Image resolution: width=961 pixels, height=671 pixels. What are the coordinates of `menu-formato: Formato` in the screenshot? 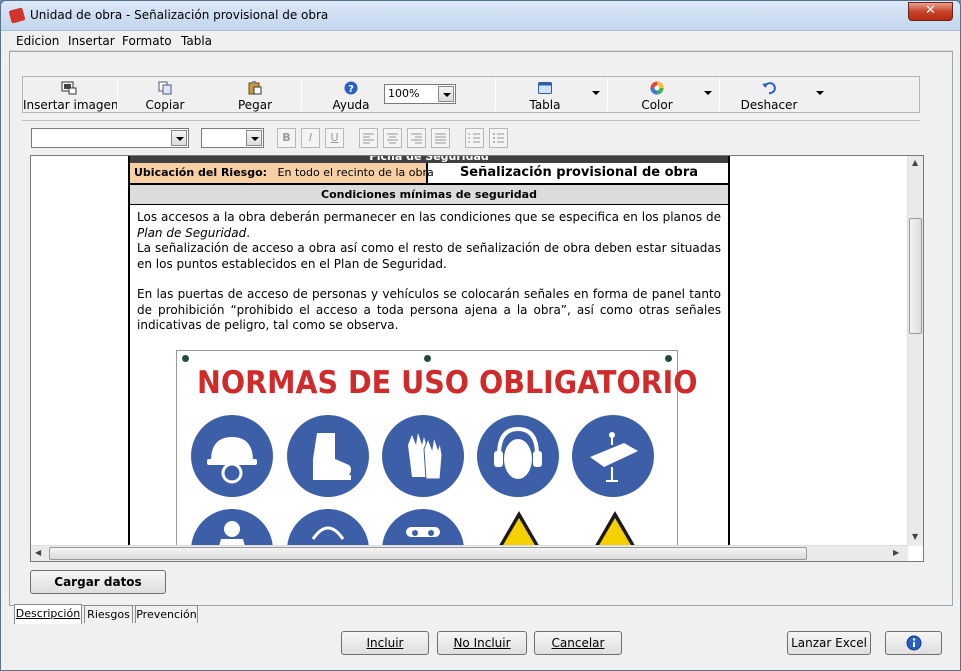 It's located at (147, 41).